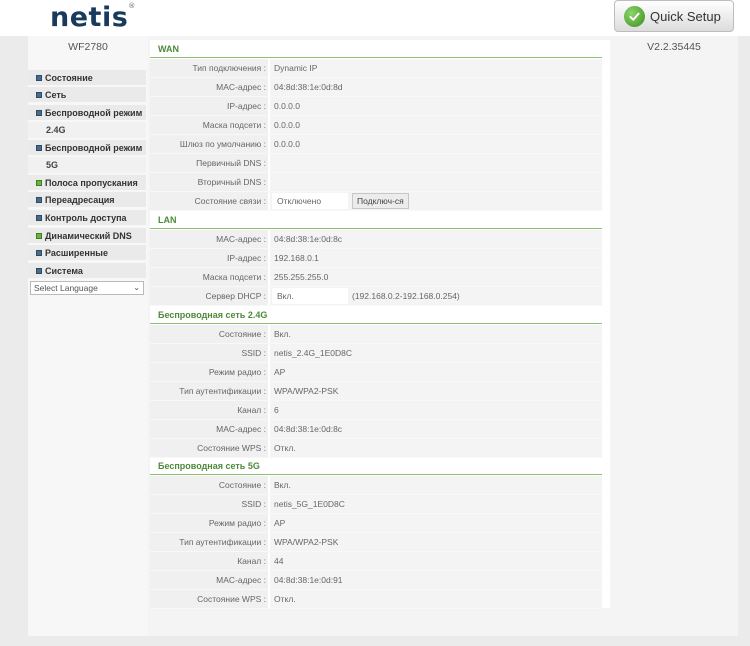 Image resolution: width=750 pixels, height=646 pixels. I want to click on quick-setup-button: Quick Setup, so click(674, 16).